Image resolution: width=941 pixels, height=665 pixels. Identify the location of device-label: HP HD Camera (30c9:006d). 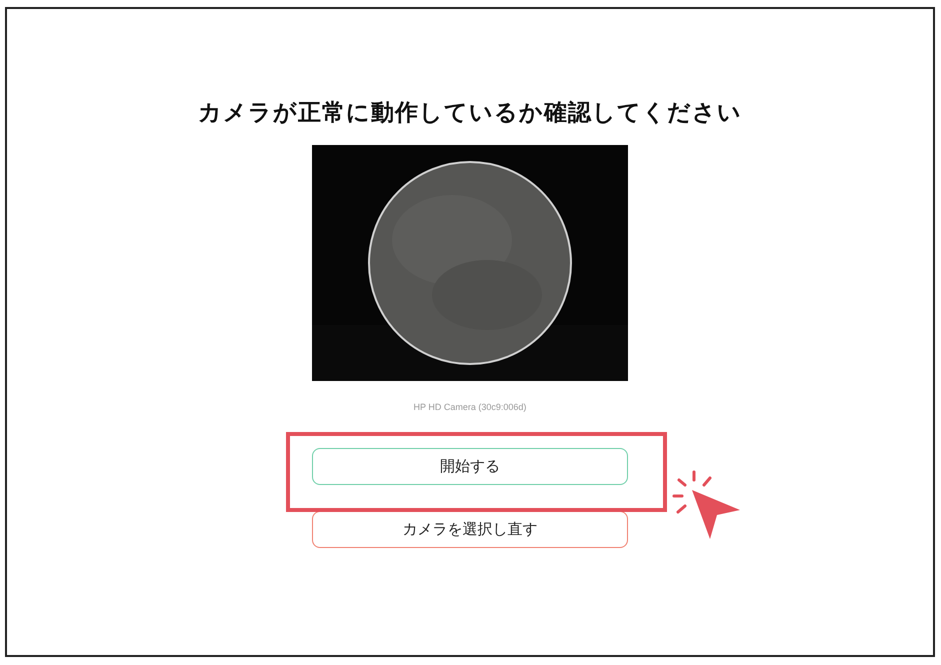
(470, 407).